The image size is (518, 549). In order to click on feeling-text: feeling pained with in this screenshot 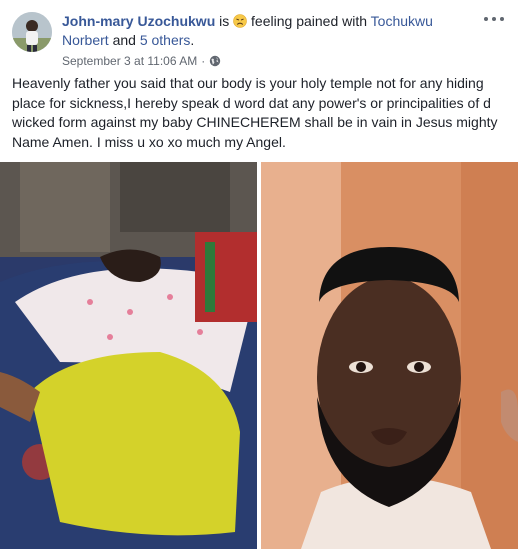, I will do `click(309, 21)`.